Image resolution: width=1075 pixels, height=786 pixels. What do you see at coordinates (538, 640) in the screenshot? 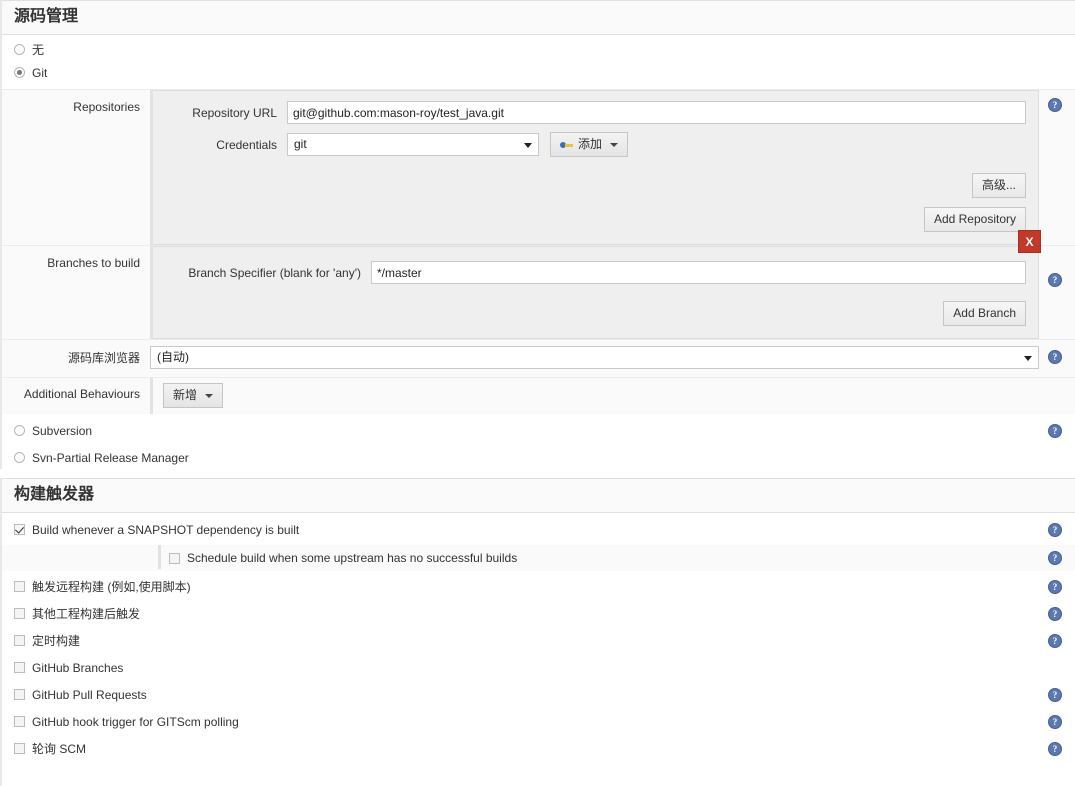
I see `trigger-row-timer: 定时构建 ?` at bounding box center [538, 640].